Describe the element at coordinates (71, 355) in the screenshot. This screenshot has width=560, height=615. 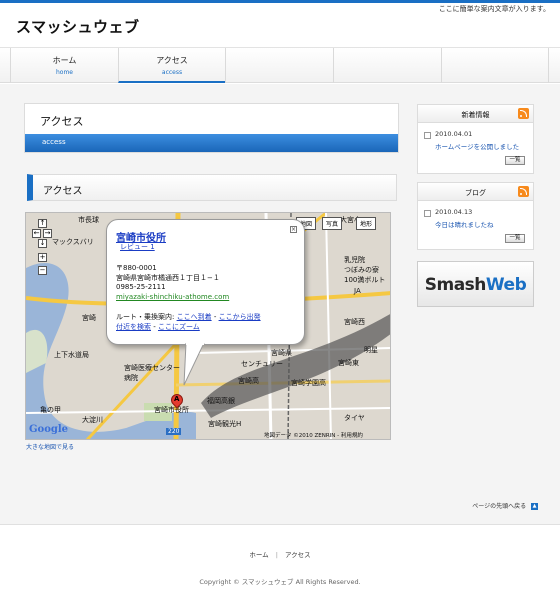
I see `map-label: 上下水道局` at that location.